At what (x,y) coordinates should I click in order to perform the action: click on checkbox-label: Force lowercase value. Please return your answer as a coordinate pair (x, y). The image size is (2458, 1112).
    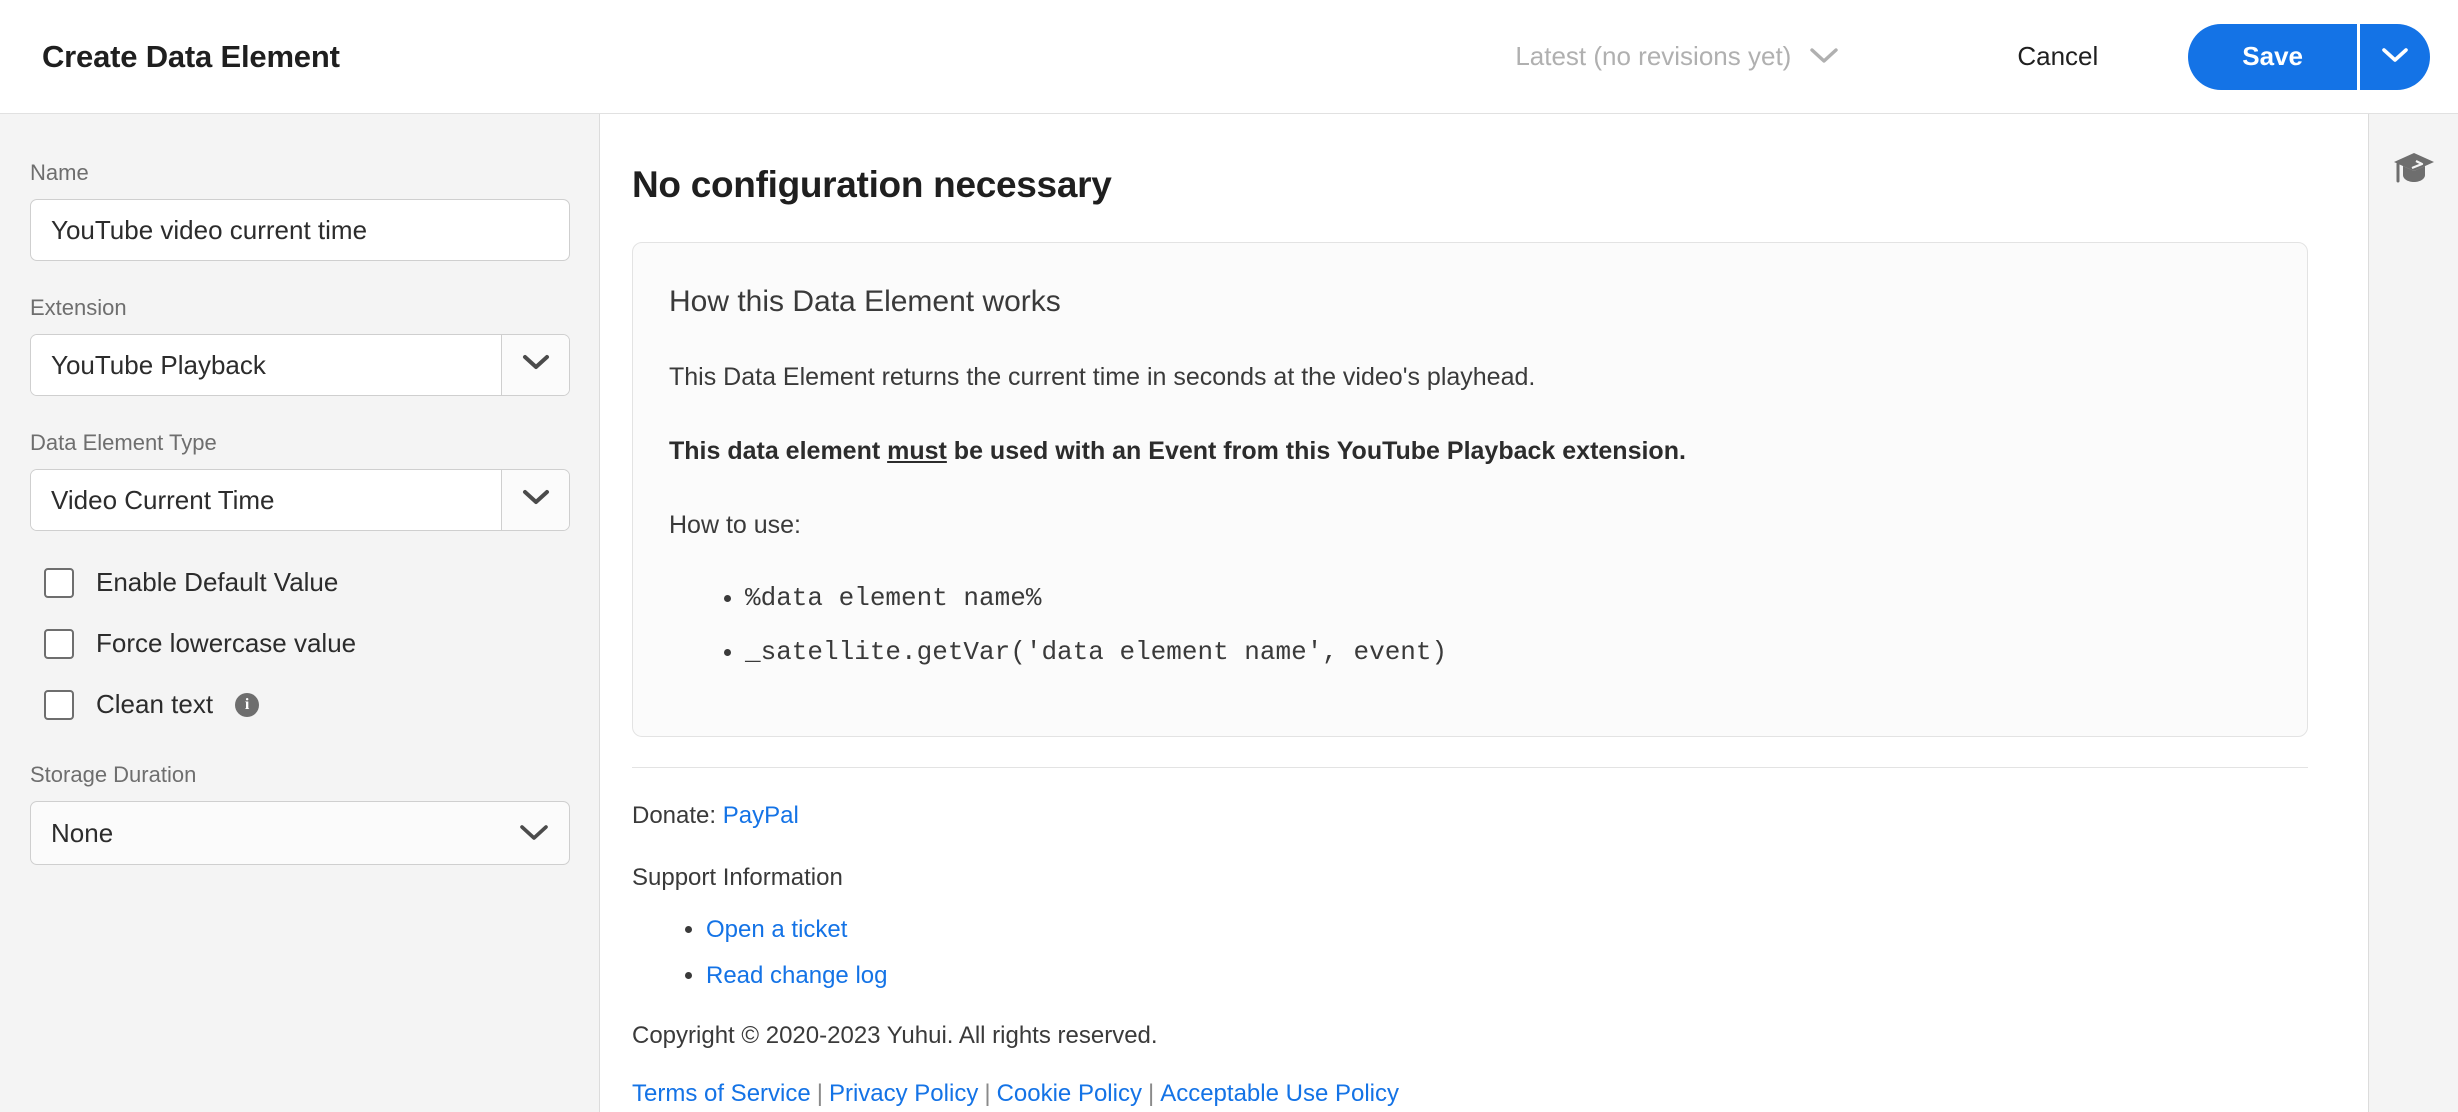
    Looking at the image, I should click on (226, 643).